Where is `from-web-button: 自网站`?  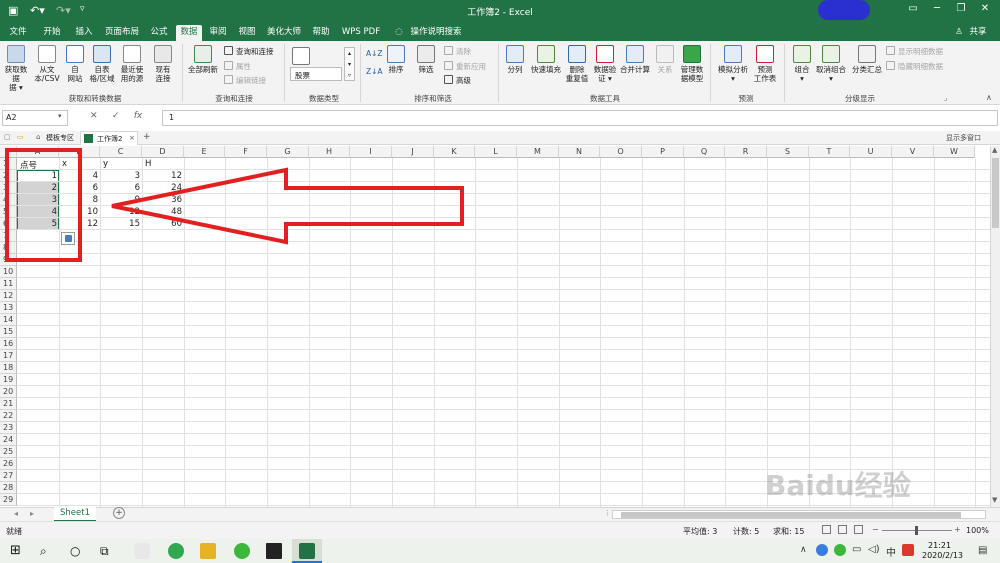
from-web-button: 自网站 is located at coordinates (75, 64).